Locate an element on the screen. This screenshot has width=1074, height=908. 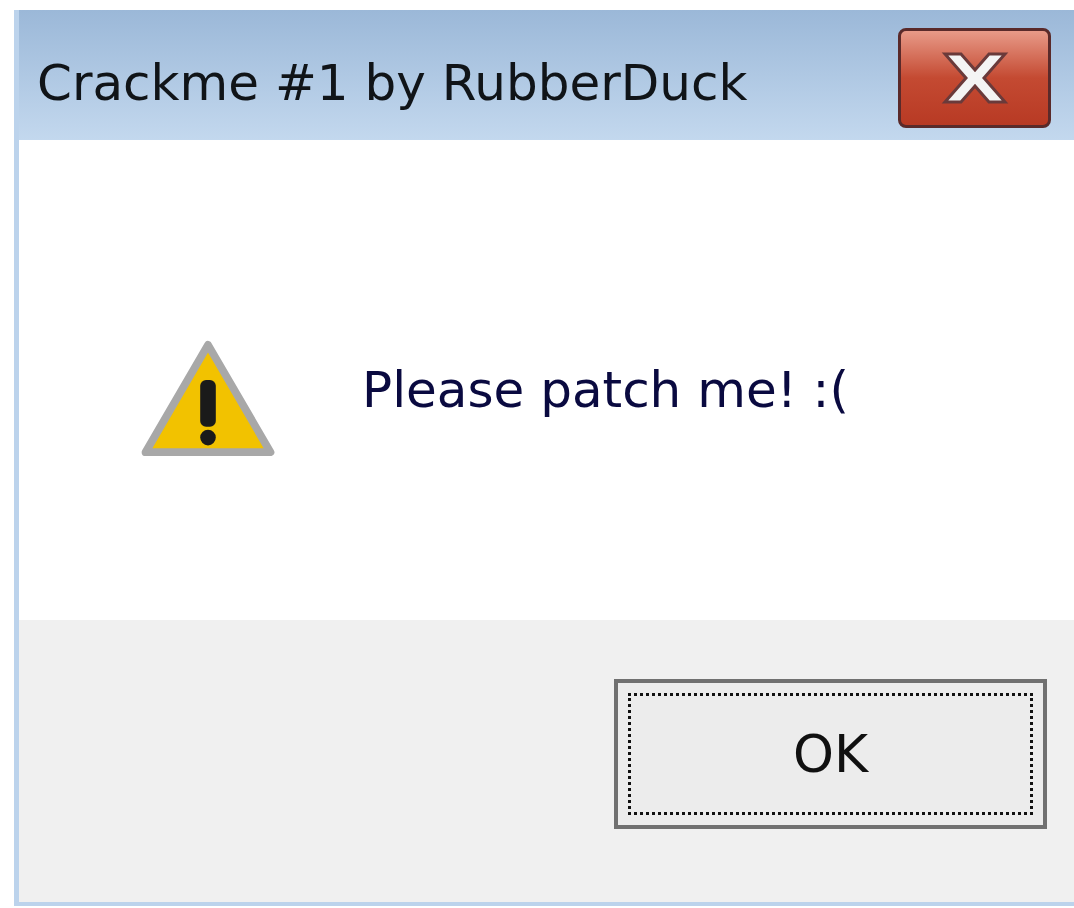
ok-button: OK is located at coordinates (830, 754).